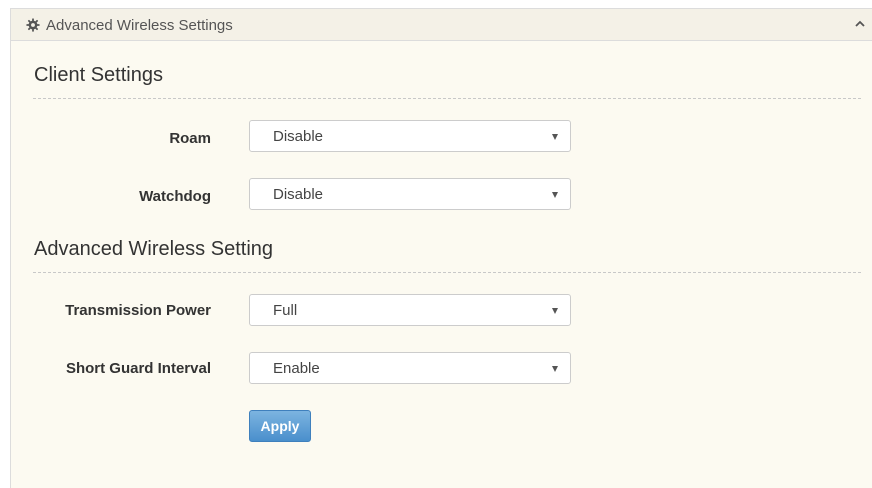  I want to click on transmission-power-label: Transmission Power, so click(138, 310).